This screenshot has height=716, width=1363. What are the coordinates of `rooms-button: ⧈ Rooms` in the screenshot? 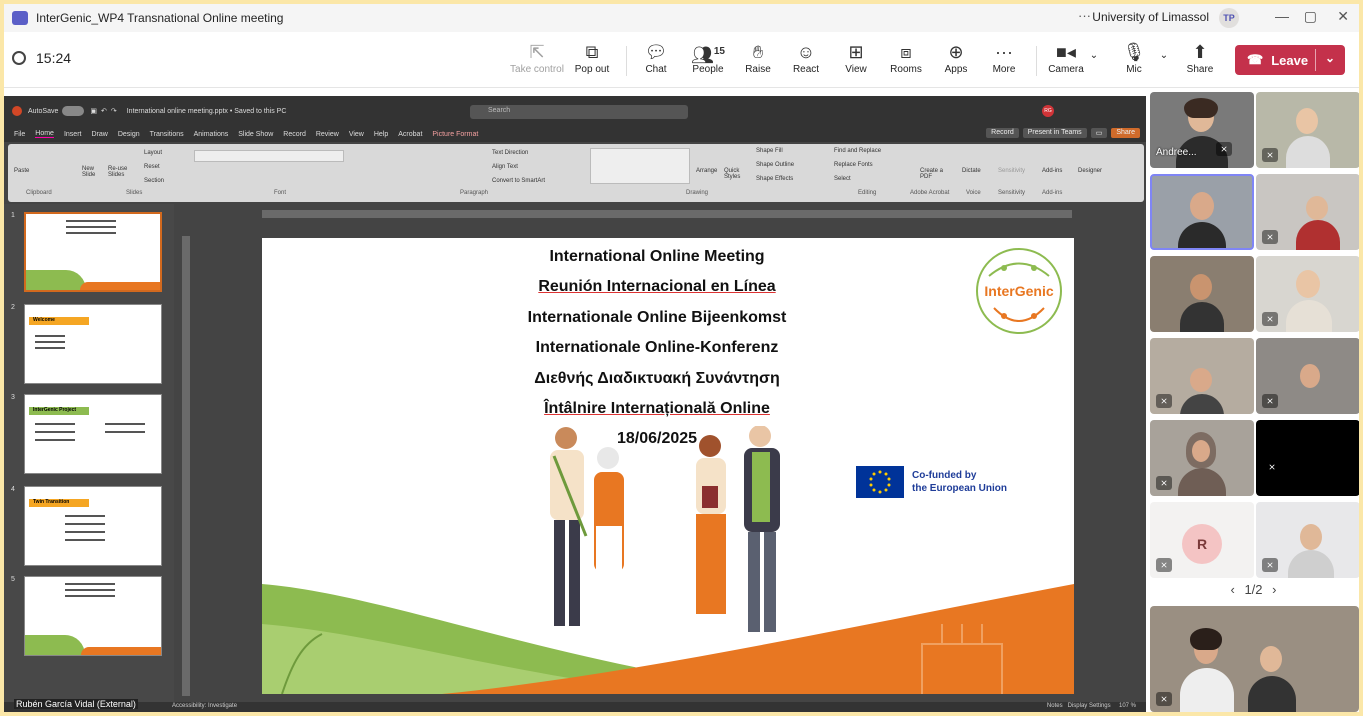 It's located at (906, 57).